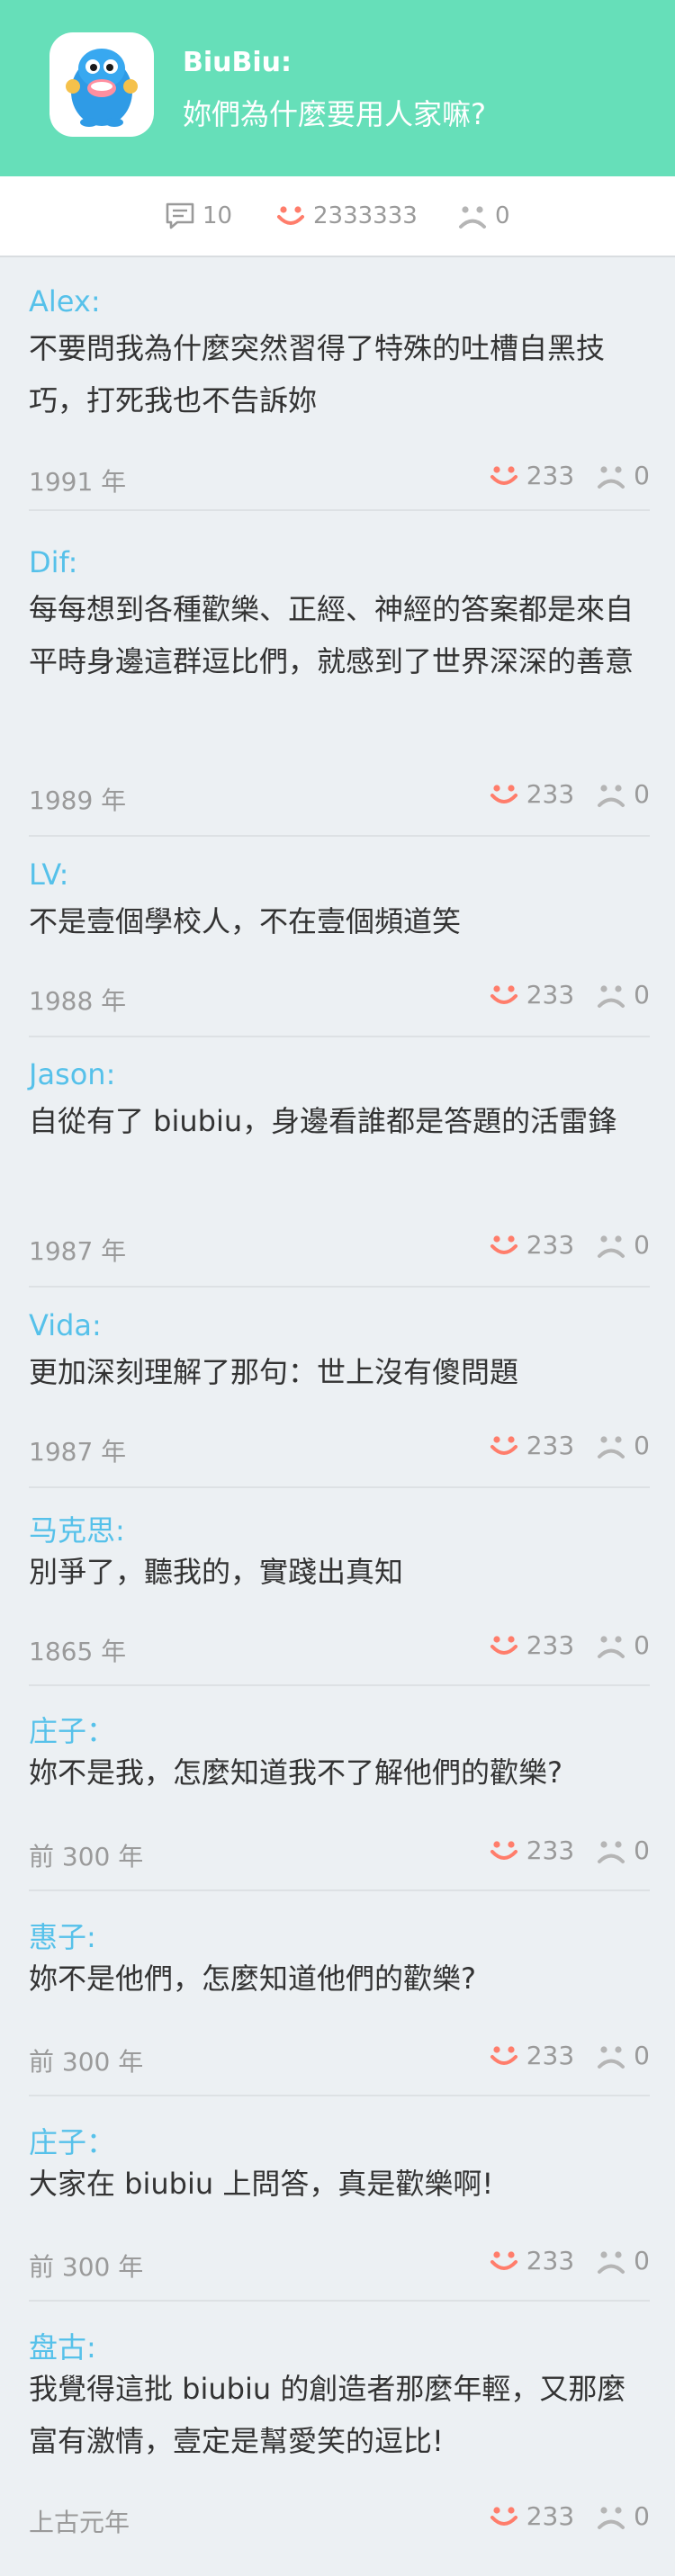  Describe the element at coordinates (77, 1529) in the screenshot. I see `comment-author: 马克思:` at that location.